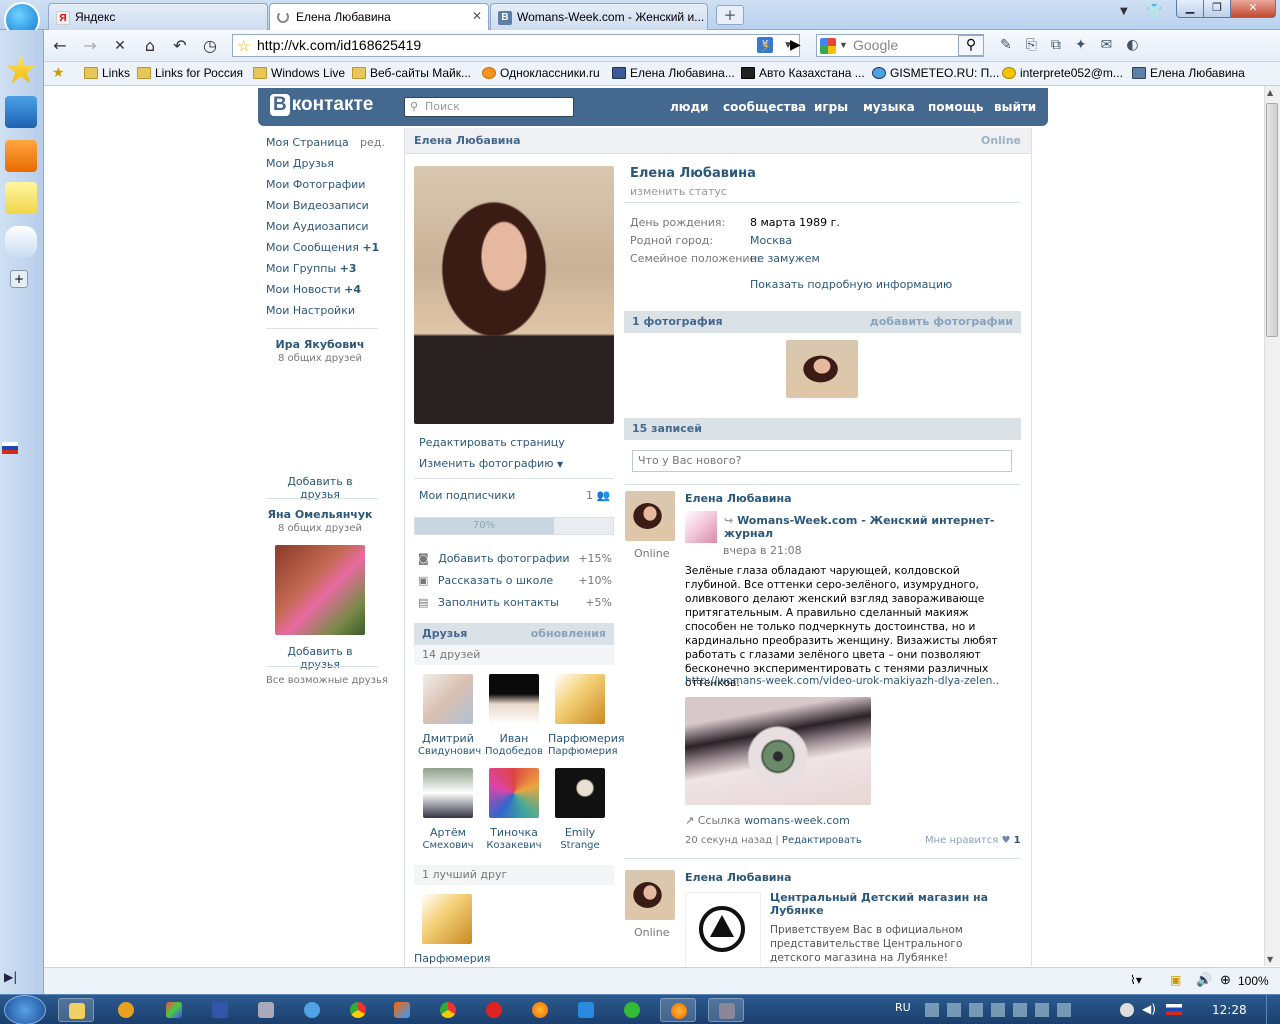 The width and height of the screenshot is (1280, 1024). What do you see at coordinates (299, 73) in the screenshot?
I see `bookmark-windows-live: Windows Live` at bounding box center [299, 73].